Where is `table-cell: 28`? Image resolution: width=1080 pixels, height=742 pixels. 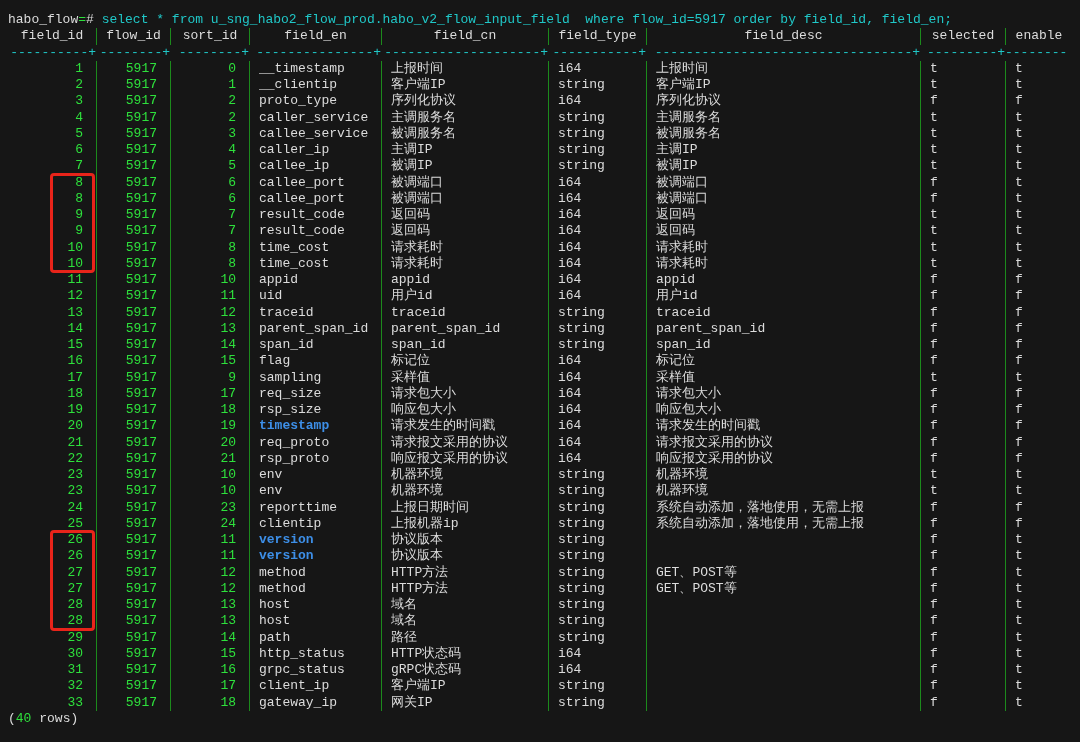
table-cell: 28 is located at coordinates (75, 621).